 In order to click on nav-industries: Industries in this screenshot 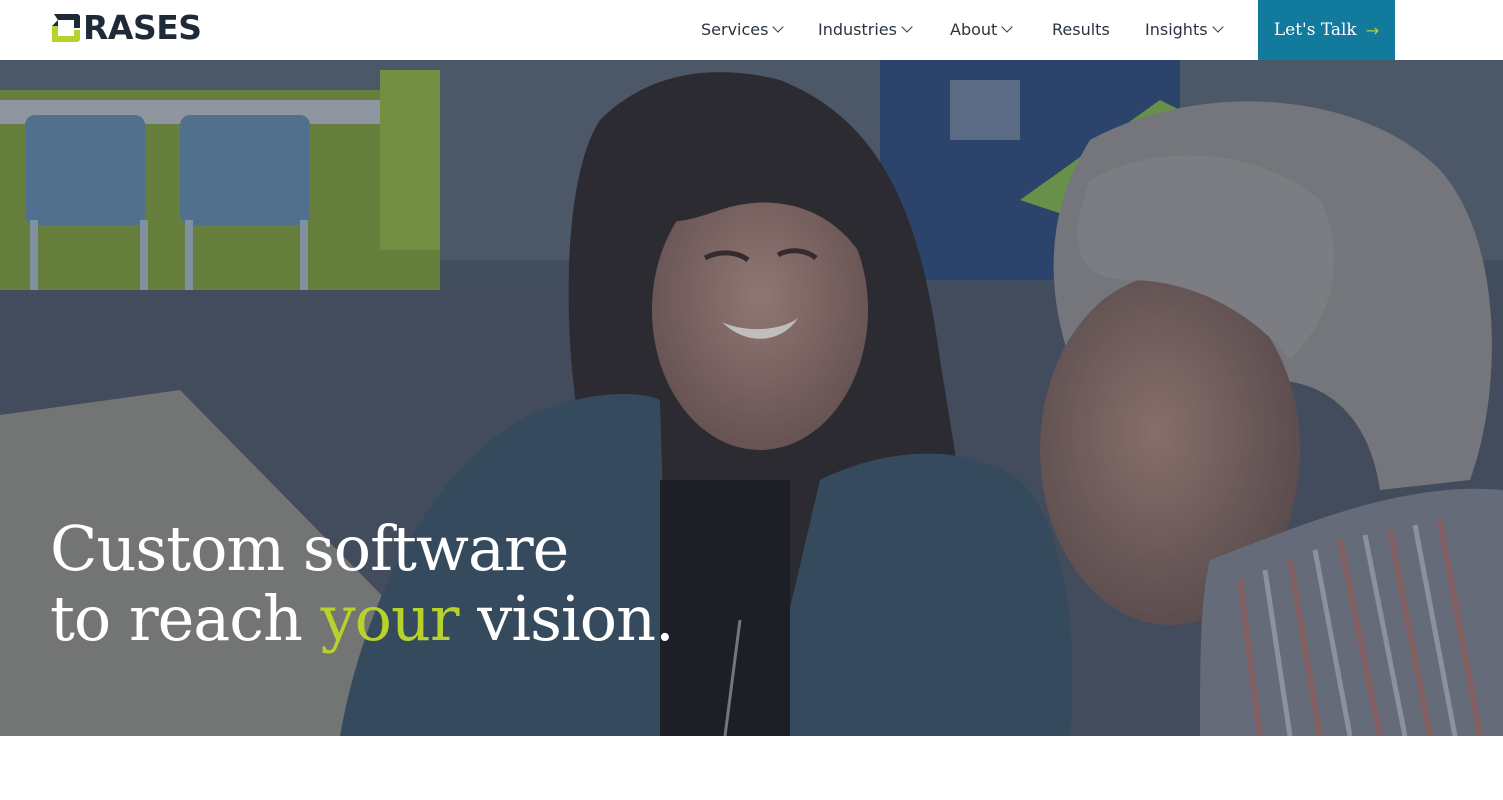, I will do `click(865, 29)`.